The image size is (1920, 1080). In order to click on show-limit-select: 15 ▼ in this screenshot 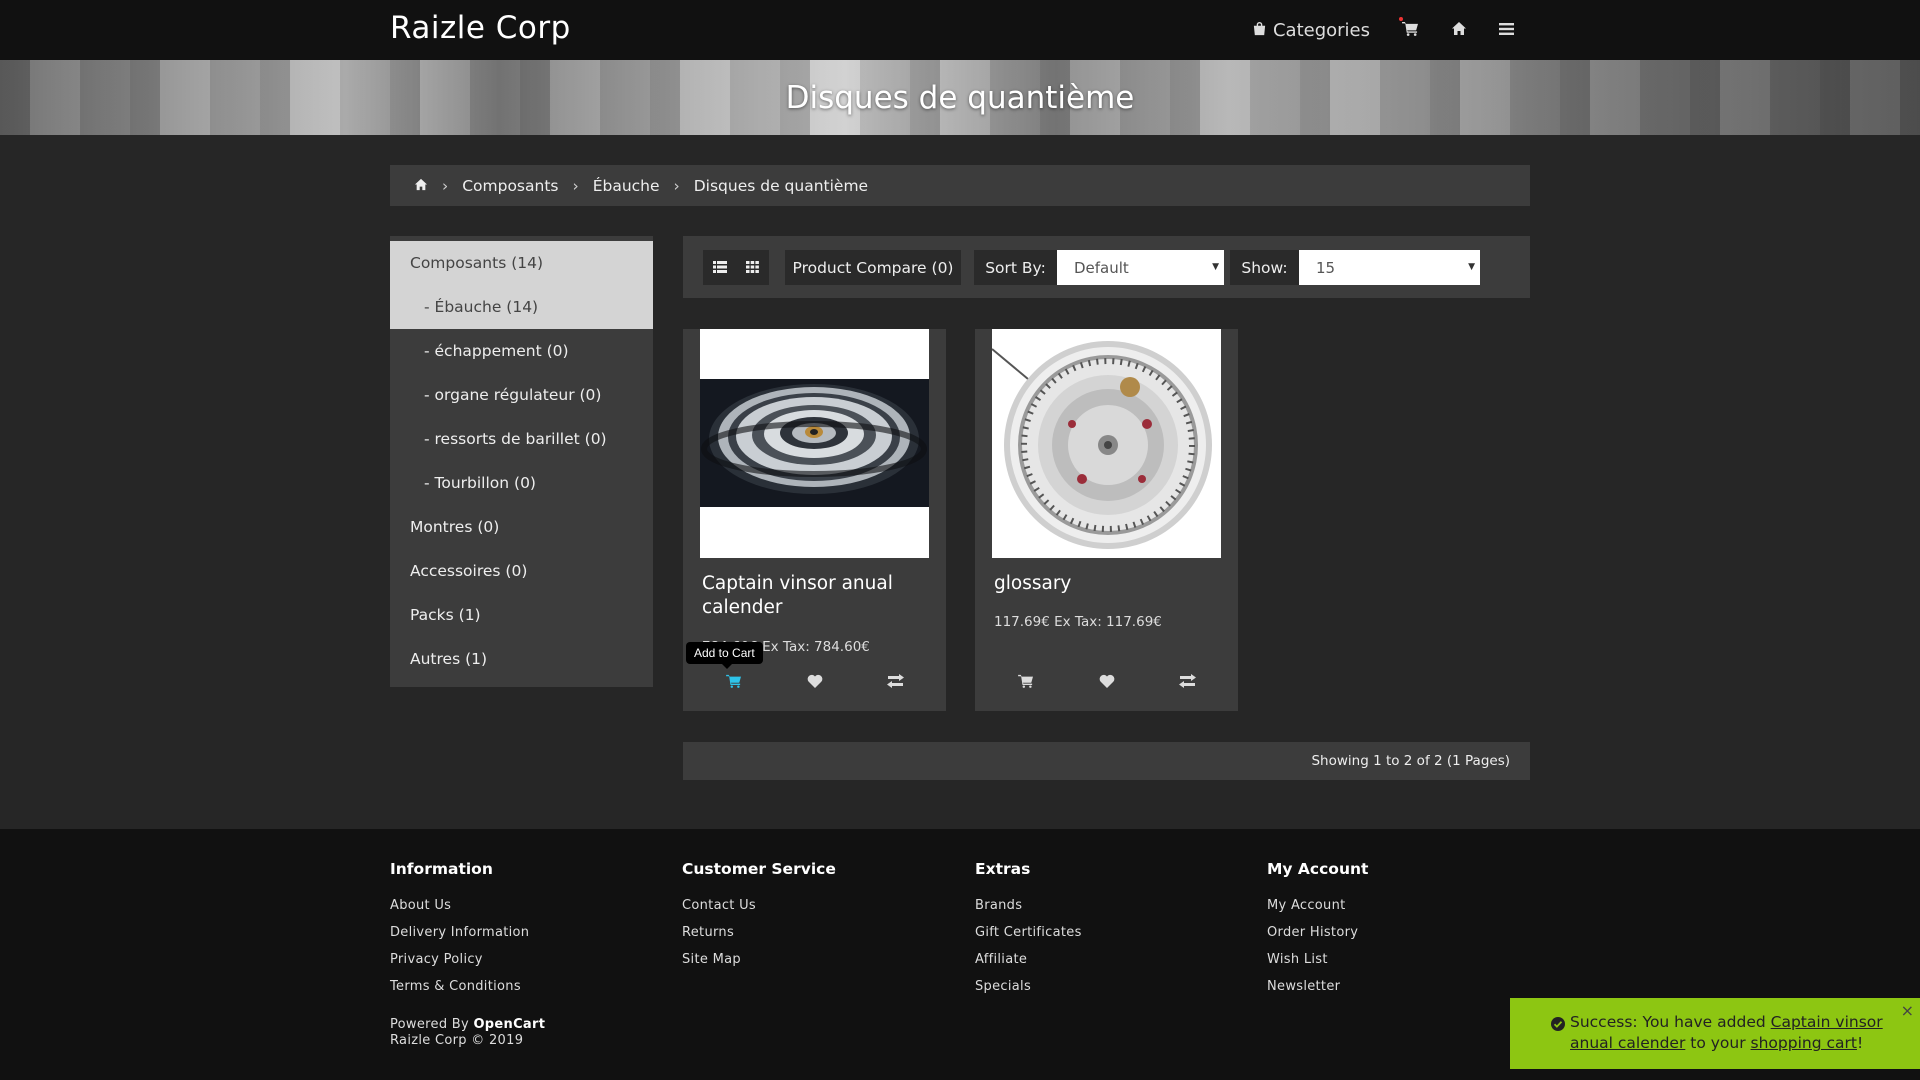, I will do `click(1389, 267)`.